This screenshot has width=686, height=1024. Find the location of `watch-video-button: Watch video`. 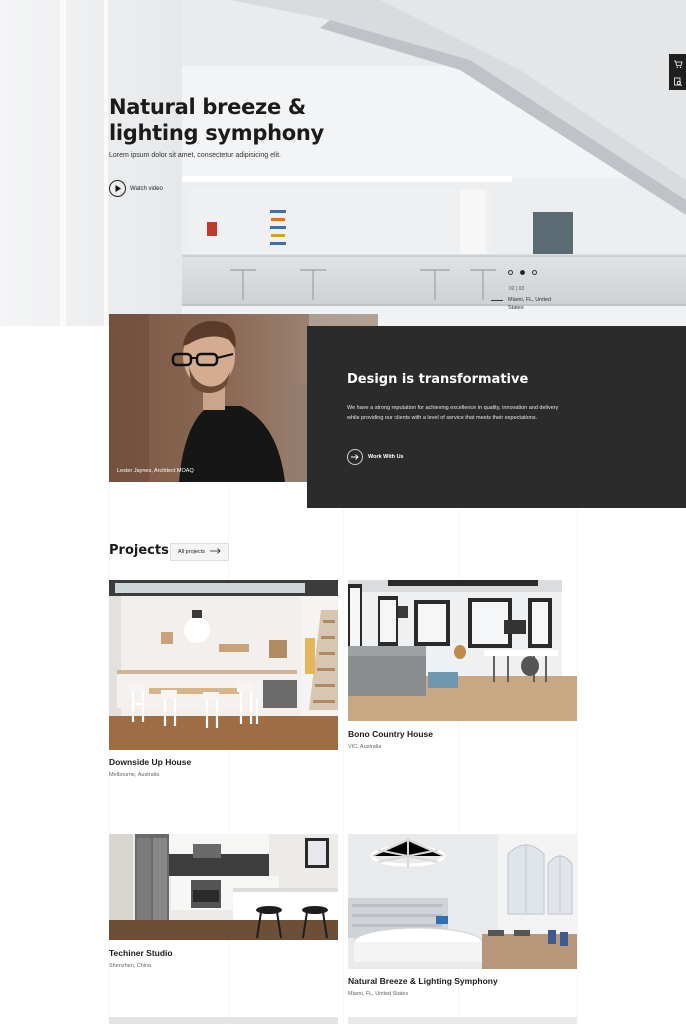

watch-video-button: Watch video is located at coordinates (136, 188).